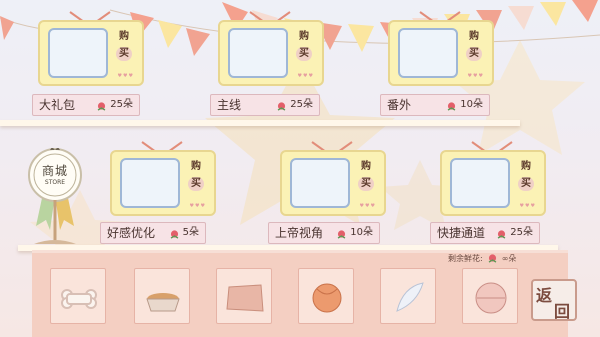 This screenshot has width=600, height=337. What do you see at coordinates (260, 123) in the screenshot?
I see `top-shelf` at bounding box center [260, 123].